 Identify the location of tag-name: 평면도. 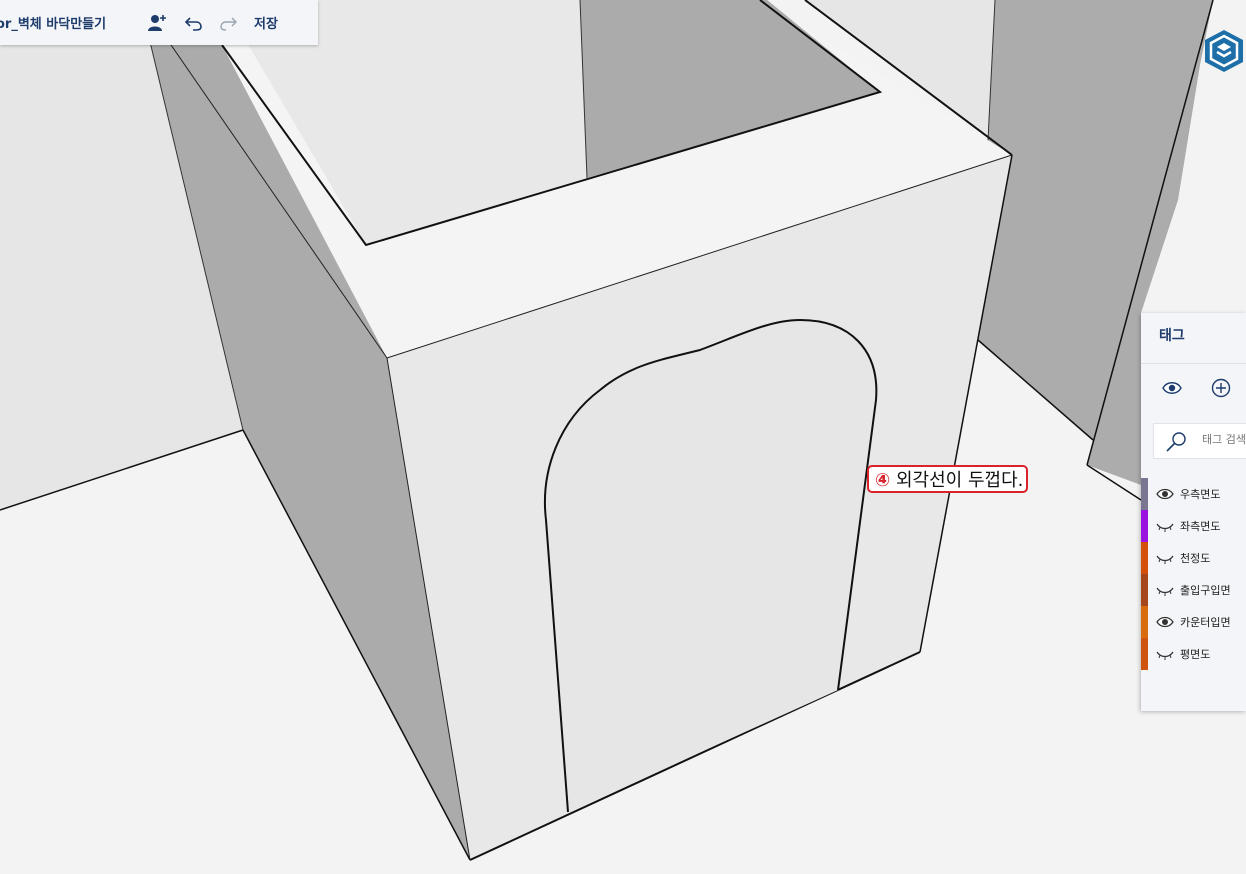
(1195, 654).